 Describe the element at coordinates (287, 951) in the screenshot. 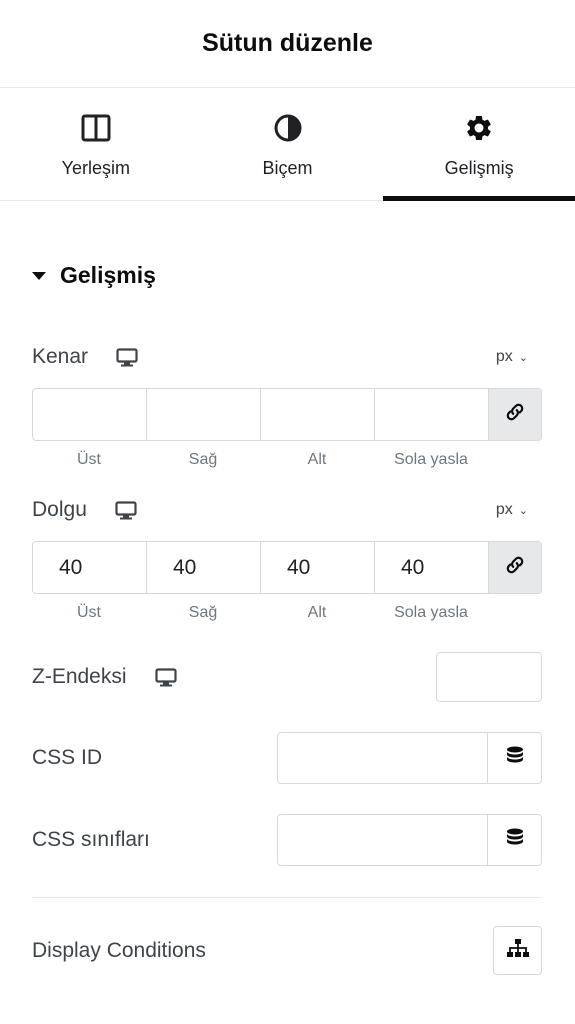

I see `display-conditions-control: Display Conditions` at that location.